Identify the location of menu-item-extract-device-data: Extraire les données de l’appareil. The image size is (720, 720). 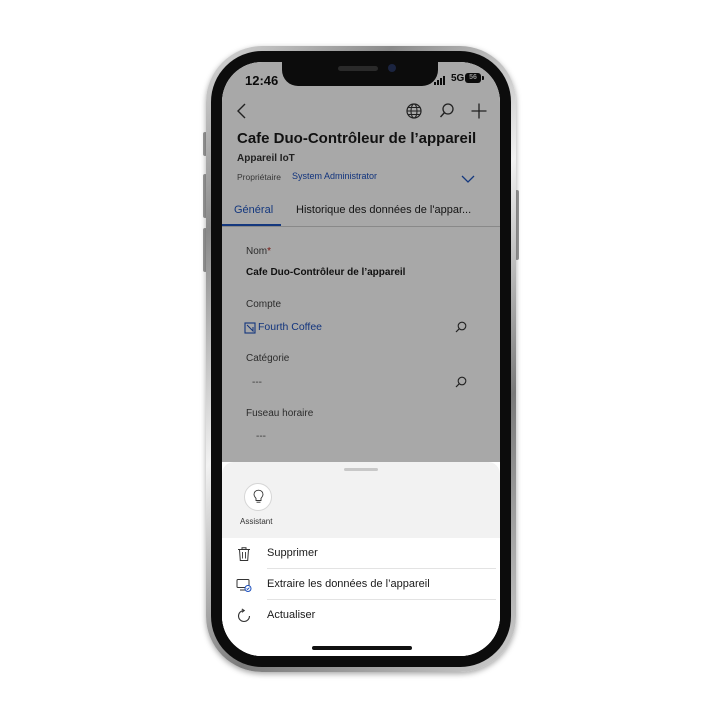
(361, 585).